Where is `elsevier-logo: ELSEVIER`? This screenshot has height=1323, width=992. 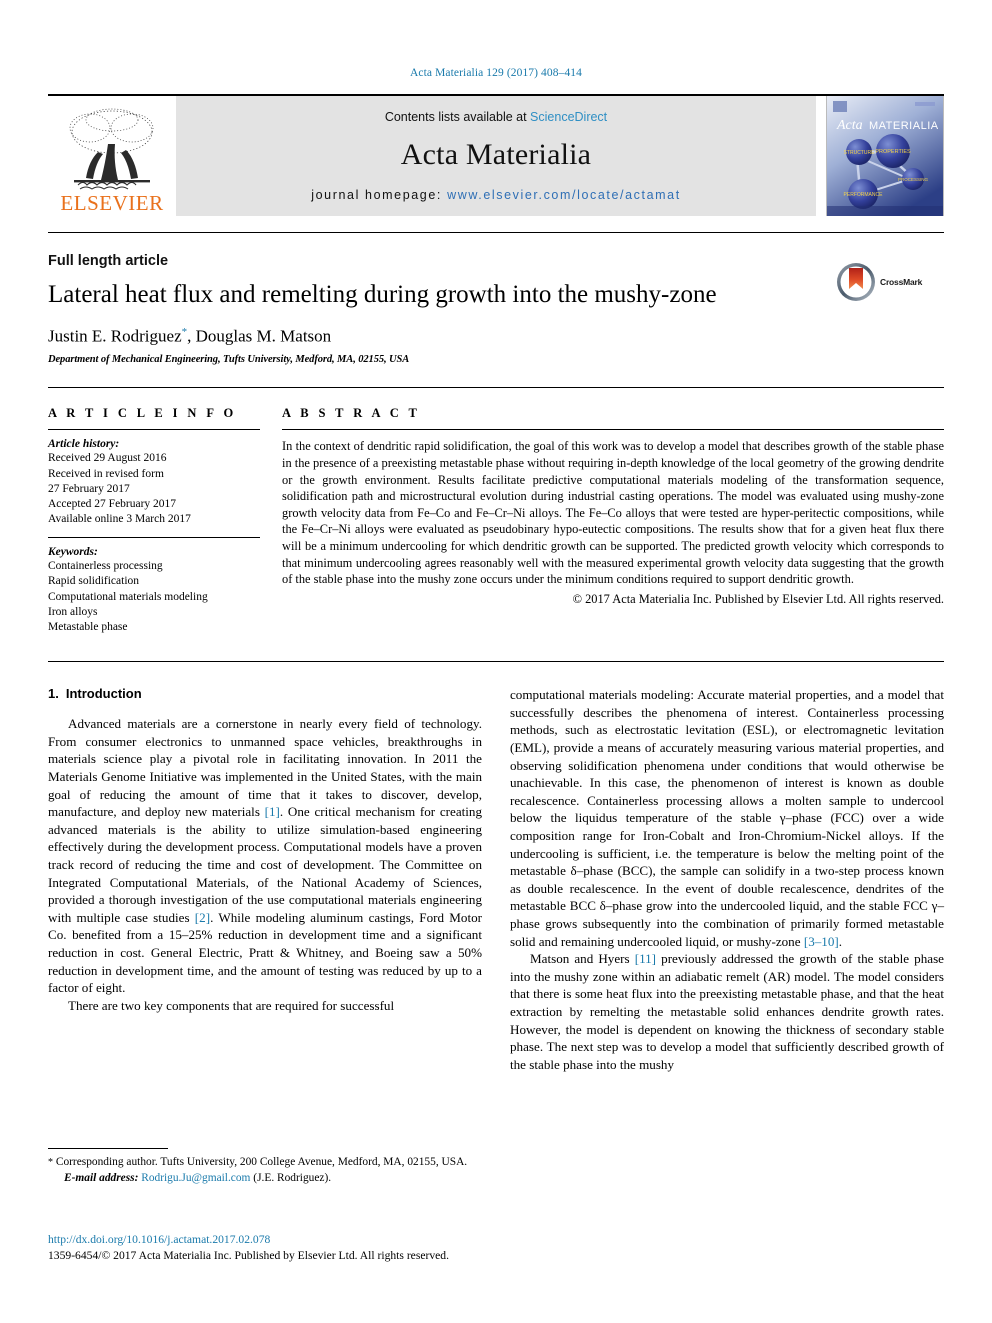
elsevier-logo: ELSEVIER is located at coordinates (112, 156).